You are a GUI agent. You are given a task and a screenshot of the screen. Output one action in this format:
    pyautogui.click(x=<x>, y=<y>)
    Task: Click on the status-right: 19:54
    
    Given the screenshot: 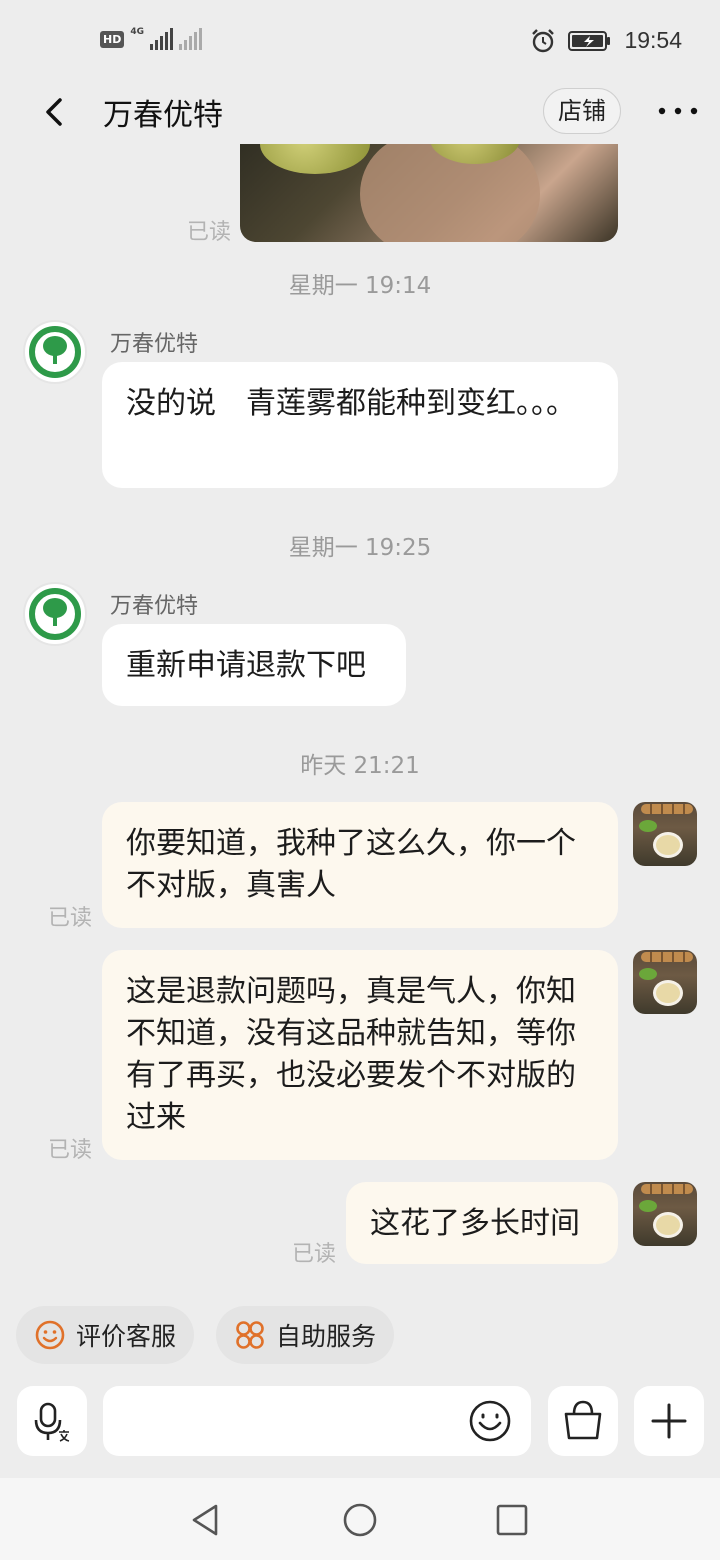 What is the action you would take?
    pyautogui.click(x=606, y=40)
    